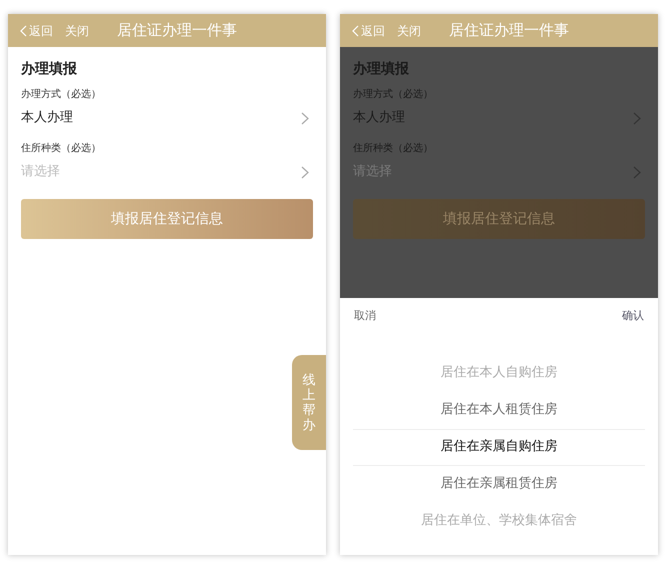 This screenshot has height=563, width=665. Describe the element at coordinates (61, 149) in the screenshot. I see `field-label: 住所种类（必选）` at that location.